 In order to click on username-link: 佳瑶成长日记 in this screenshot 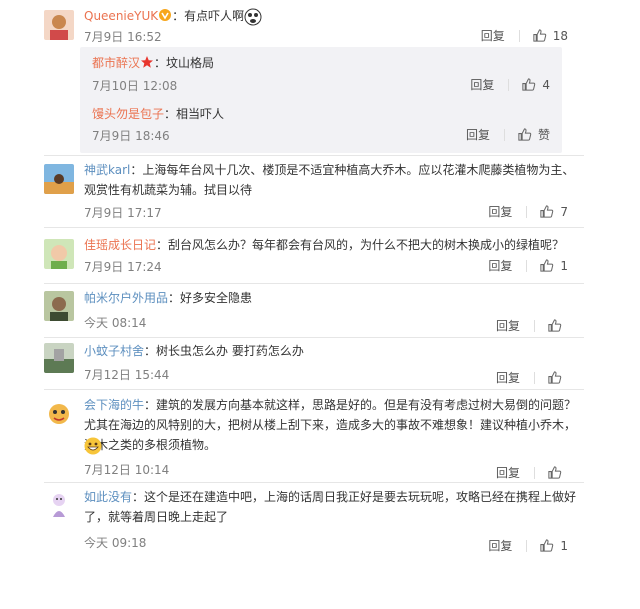, I will do `click(120, 245)`.